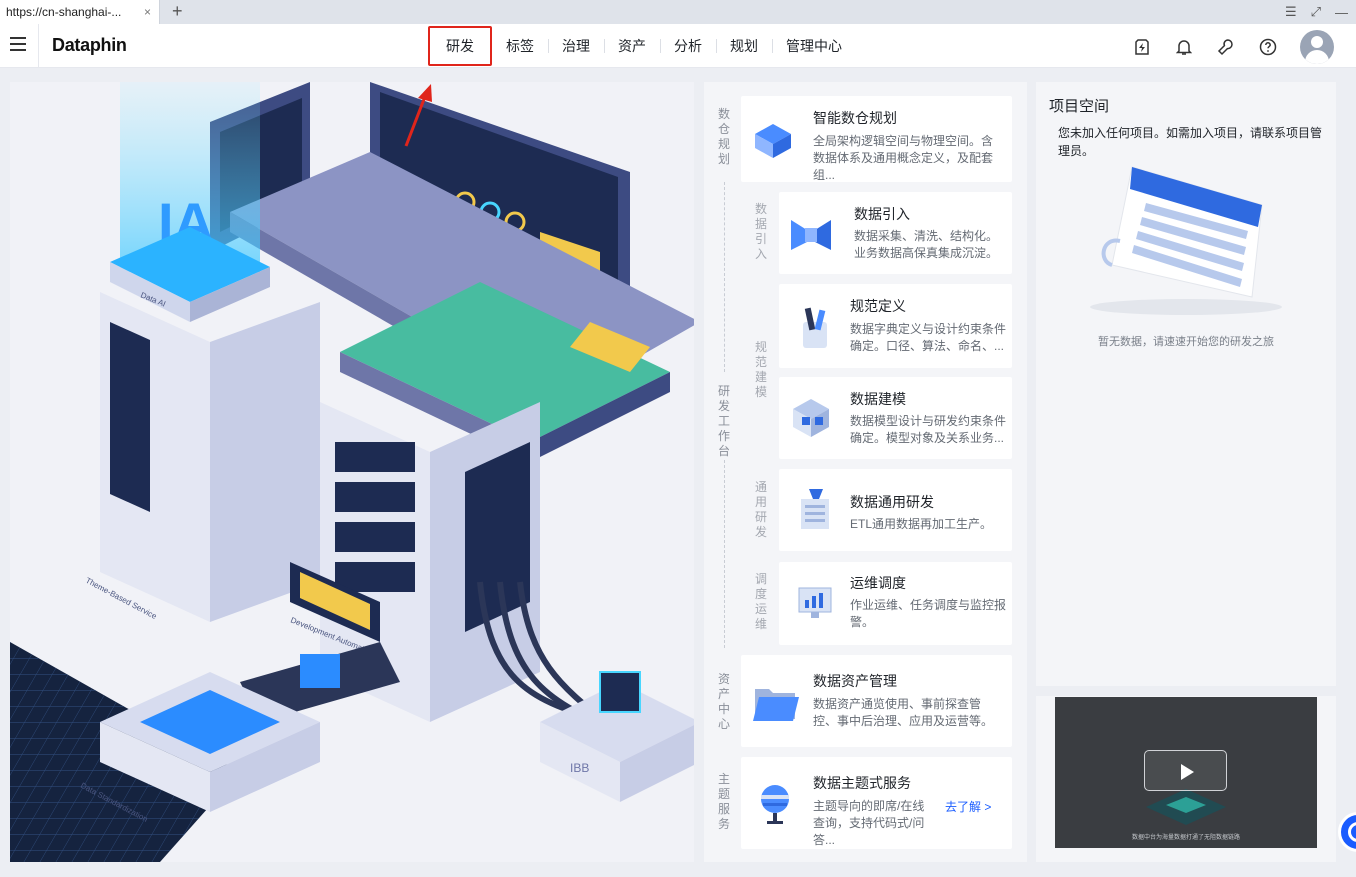  What do you see at coordinates (18, 44) in the screenshot?
I see `hamburger-menu-icon` at bounding box center [18, 44].